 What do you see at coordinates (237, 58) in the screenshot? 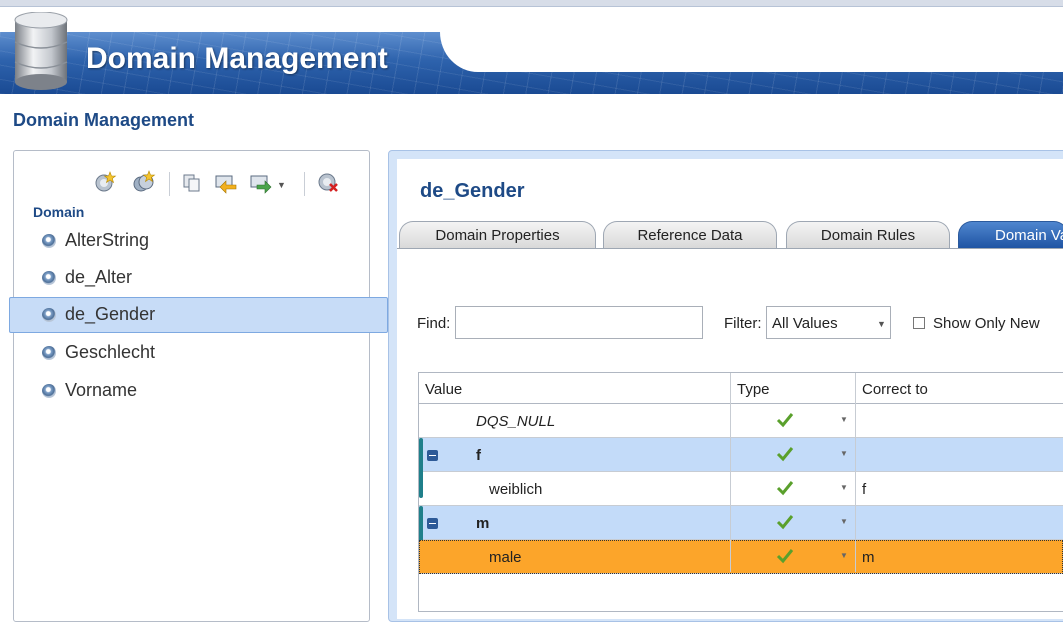
I see `banner-title: Domain Management` at bounding box center [237, 58].